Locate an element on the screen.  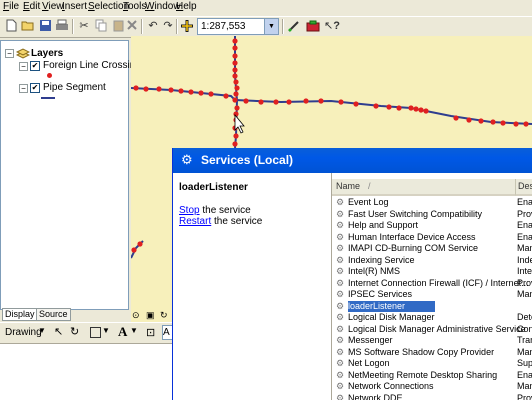
map-scale-dropdown: 1:287,553 ▼ is located at coordinates (238, 26).